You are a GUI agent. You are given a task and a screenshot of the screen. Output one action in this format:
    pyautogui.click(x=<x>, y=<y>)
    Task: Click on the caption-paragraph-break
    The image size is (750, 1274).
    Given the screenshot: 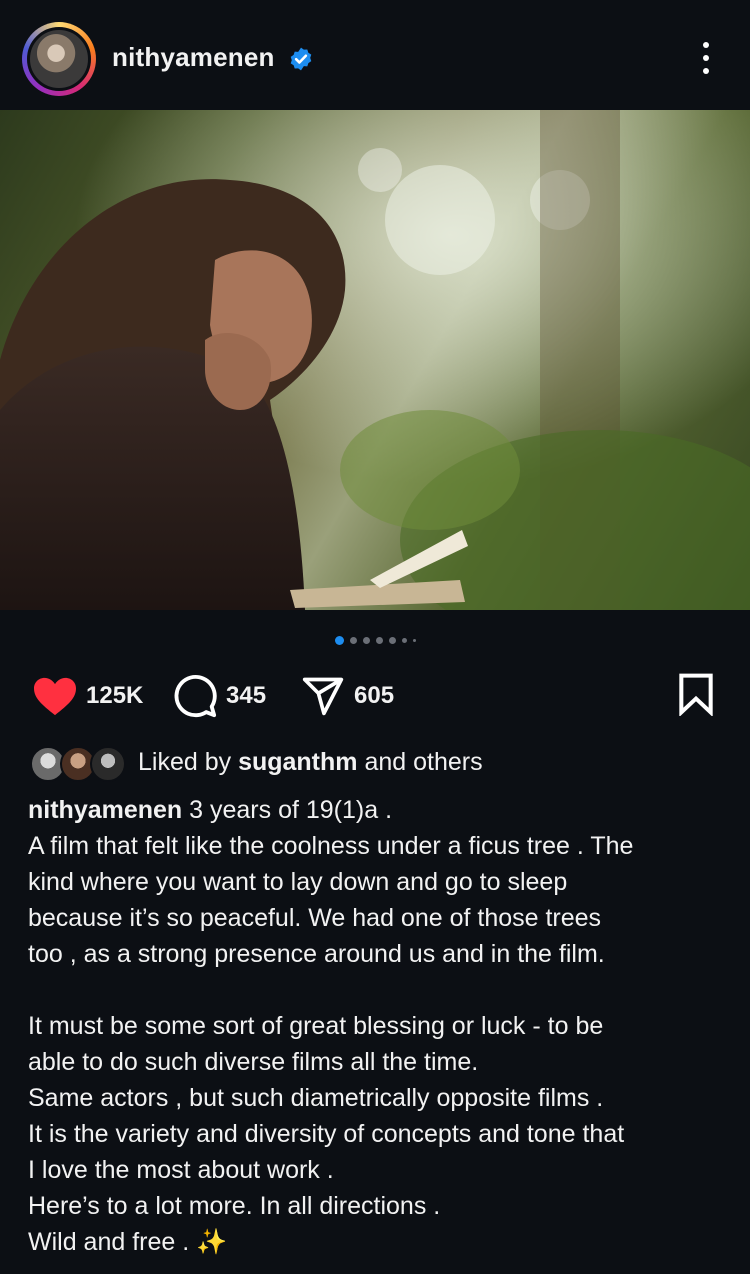 What is the action you would take?
    pyautogui.click(x=378, y=990)
    